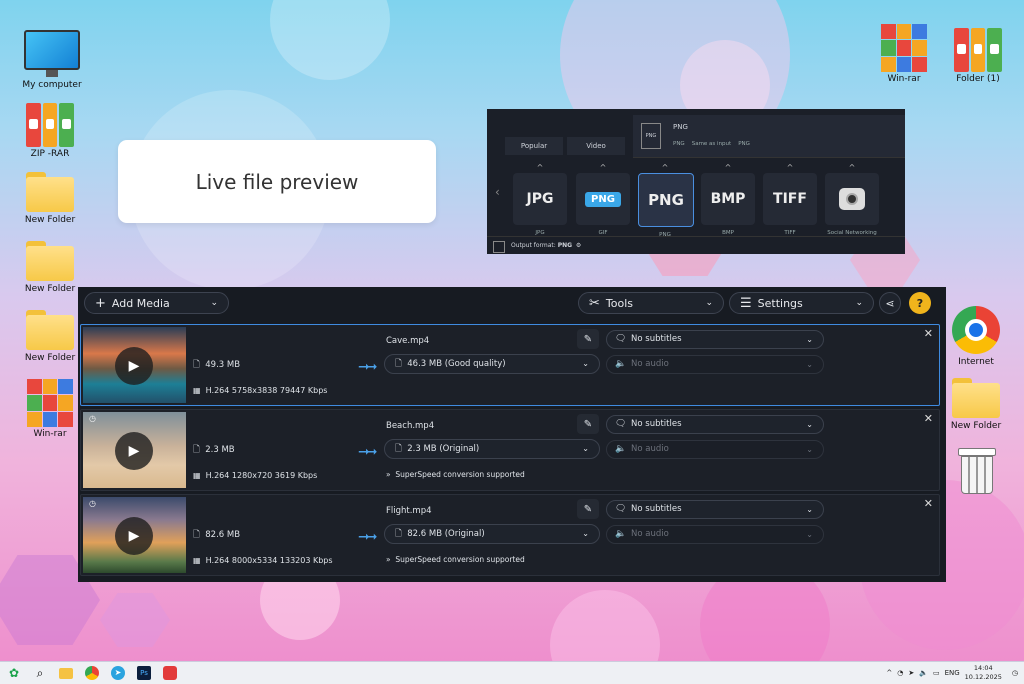 The width and height of the screenshot is (1024, 684). Describe the element at coordinates (651, 136) in the screenshot. I see `png-file-icon: PNG` at that location.